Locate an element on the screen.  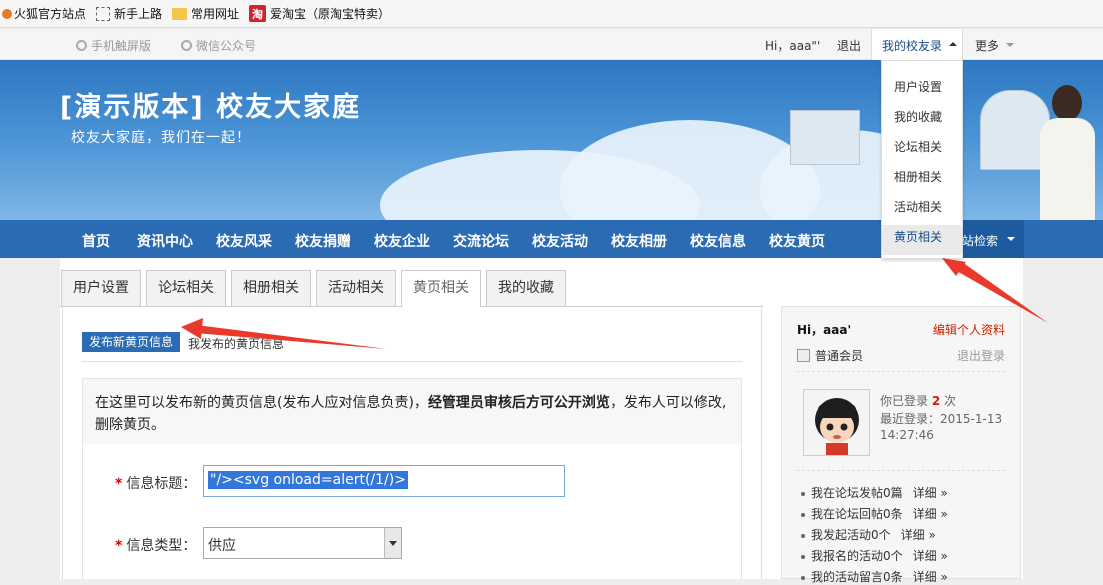
sidebar-greeting: Hi，aaa' is located at coordinates (824, 330).